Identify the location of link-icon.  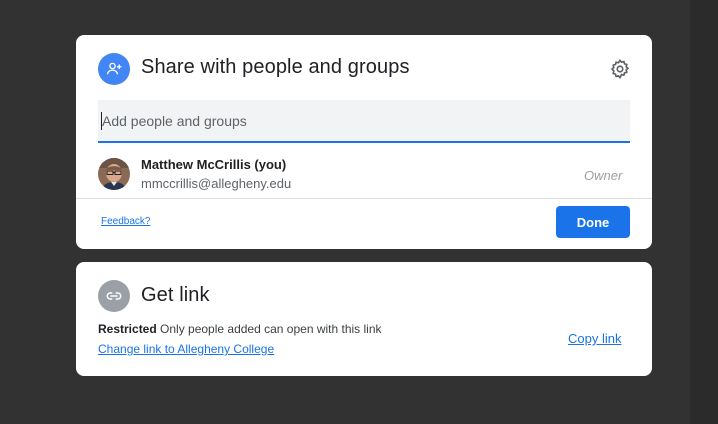
(114, 296).